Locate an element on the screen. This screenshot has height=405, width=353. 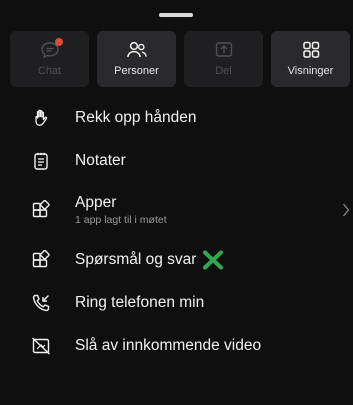
menu-label-qa-row: Spørsmål og svar is located at coordinates (149, 260).